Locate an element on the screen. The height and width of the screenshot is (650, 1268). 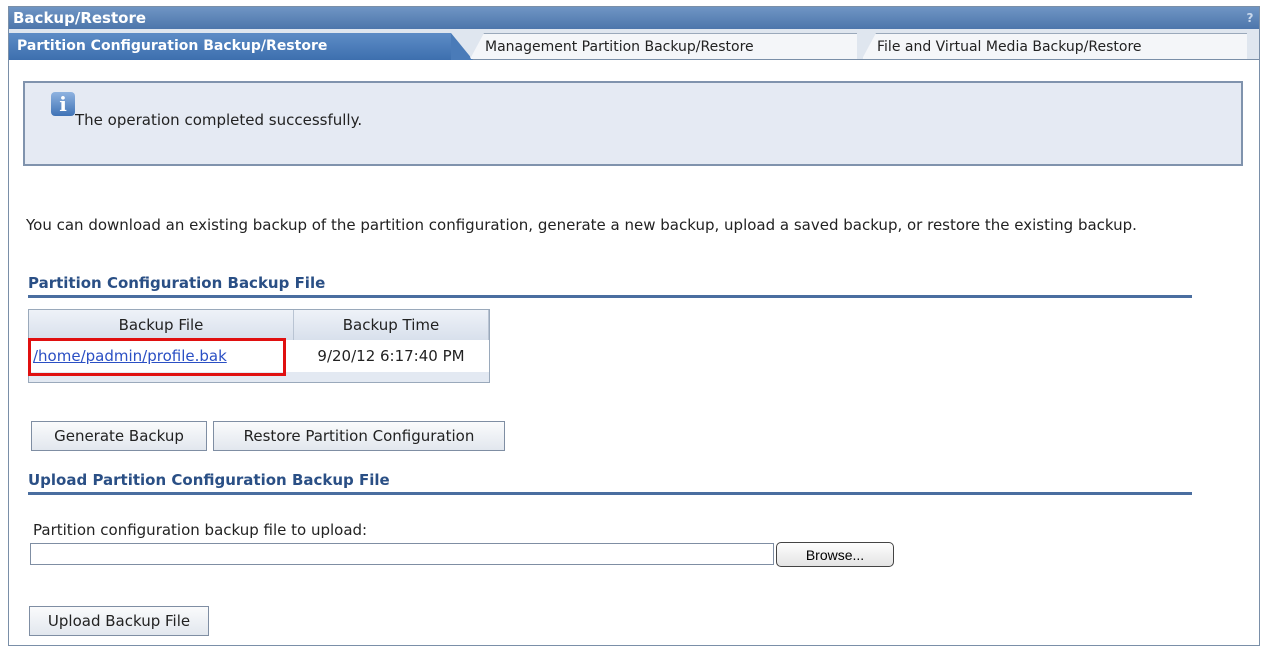
tab-management-partition: Management Partition Backup/Restore is located at coordinates (663, 46).